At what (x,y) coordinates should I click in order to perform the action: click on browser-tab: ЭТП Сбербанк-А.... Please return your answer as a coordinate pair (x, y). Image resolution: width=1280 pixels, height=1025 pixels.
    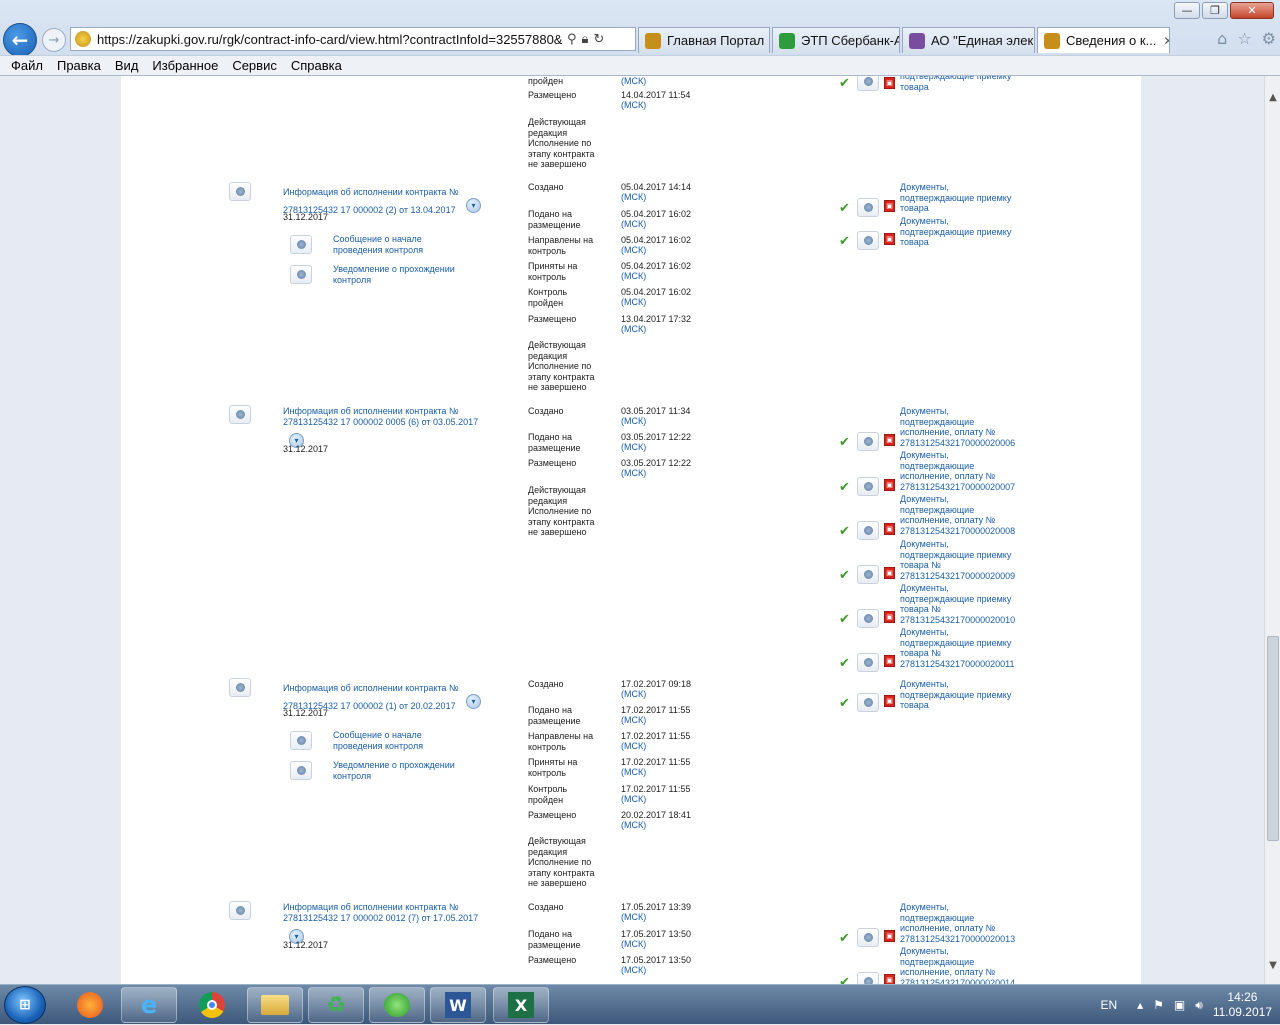
    Looking at the image, I should click on (836, 40).